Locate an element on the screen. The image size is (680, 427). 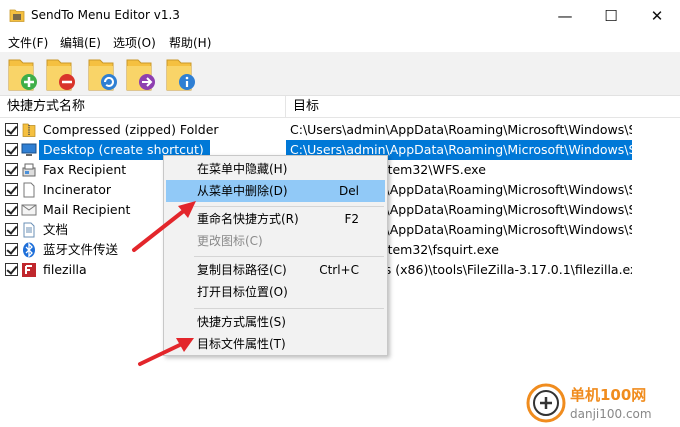
row-name: 文档 is located at coordinates (56, 229).